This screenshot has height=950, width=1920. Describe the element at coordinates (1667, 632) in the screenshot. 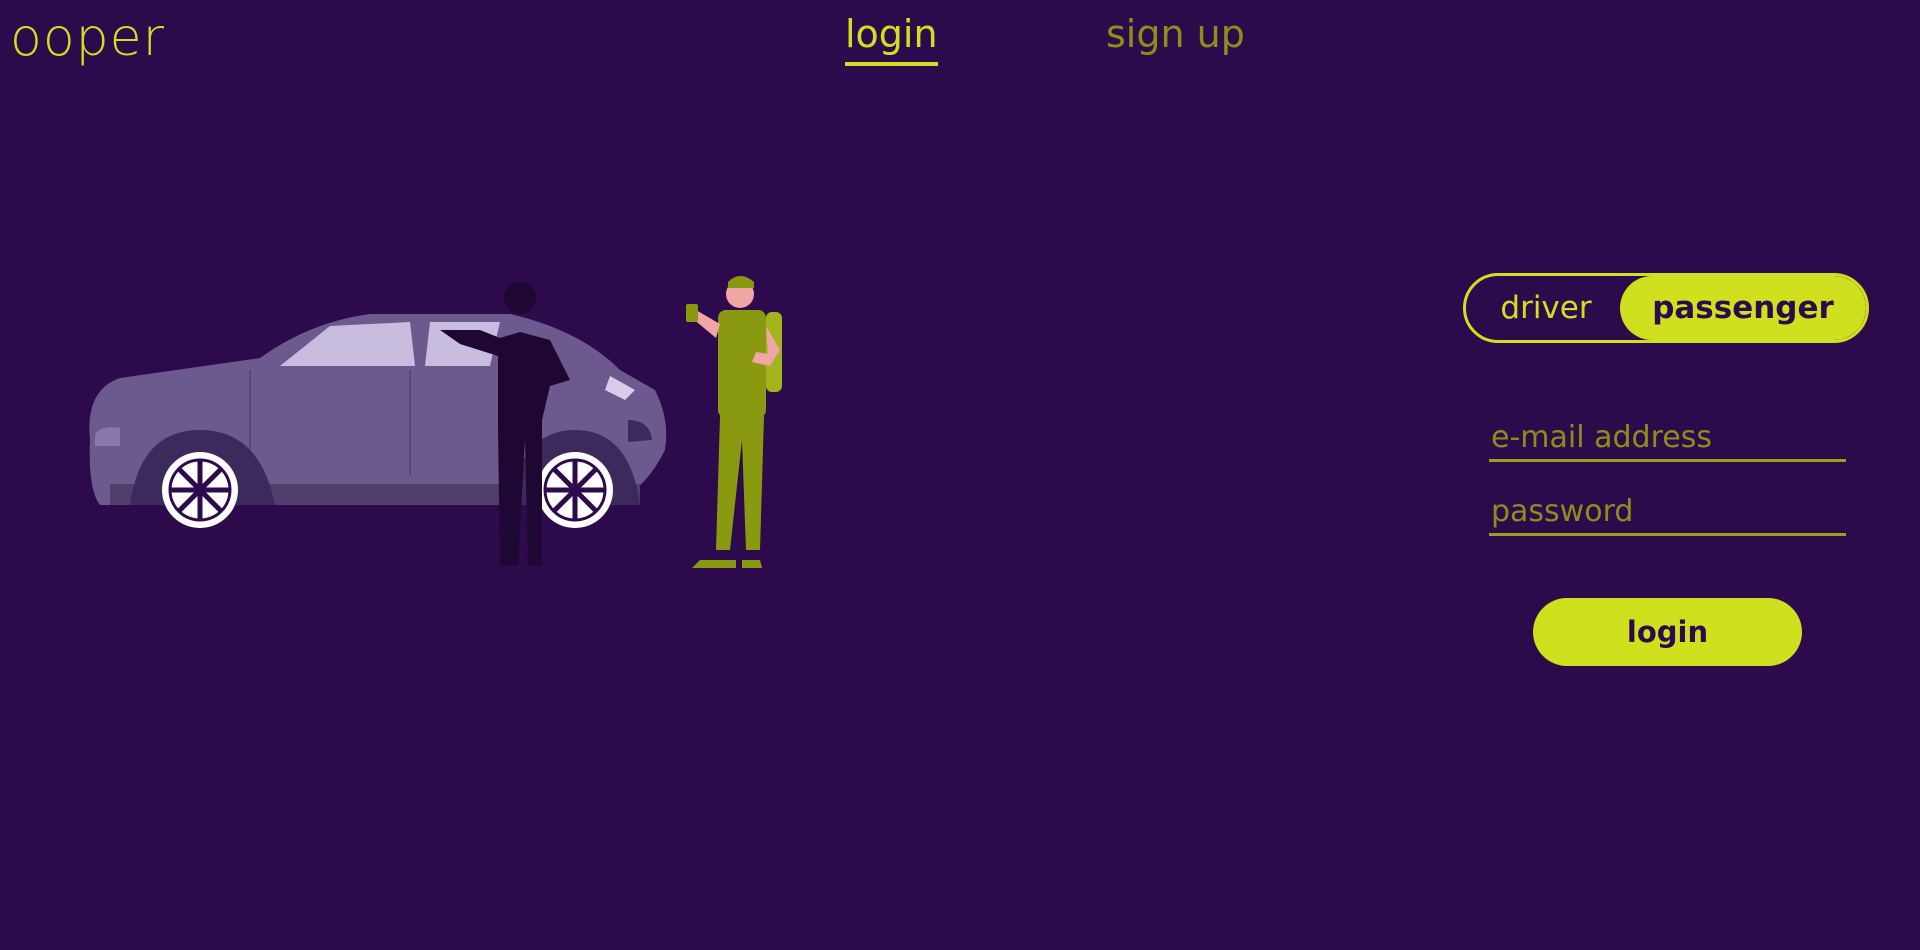

I see `login-button: login` at that location.